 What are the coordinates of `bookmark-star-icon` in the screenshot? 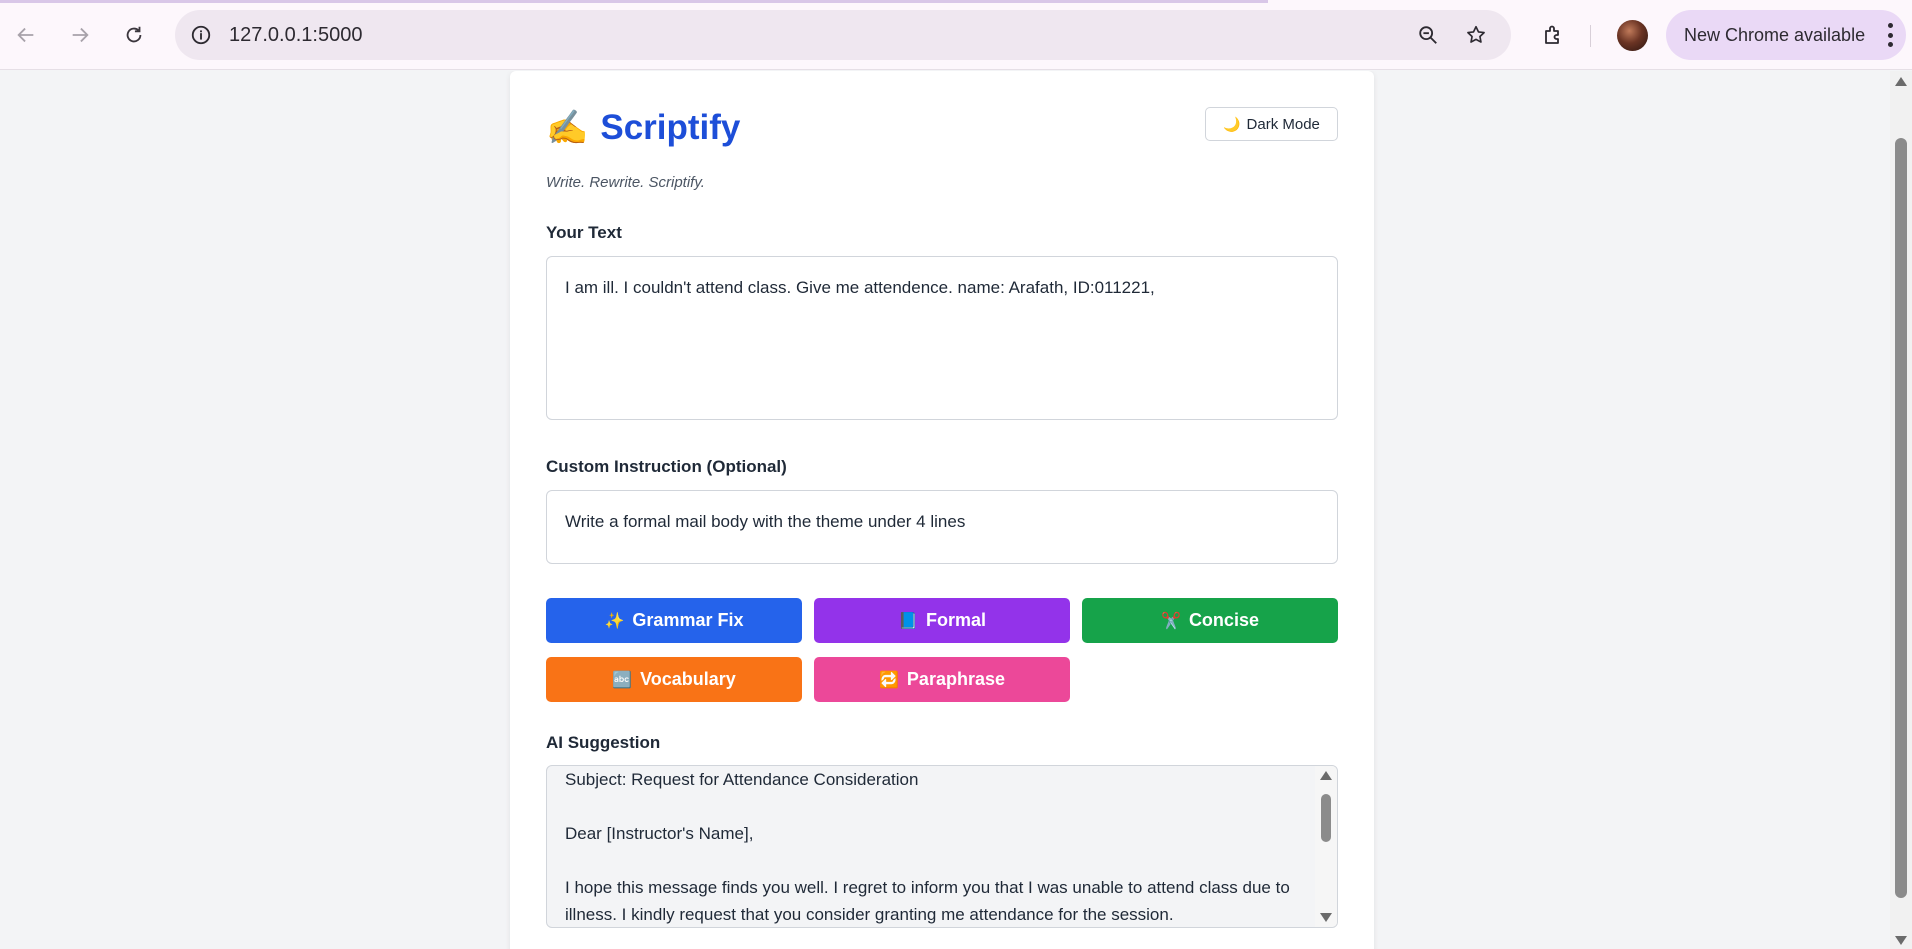 It's located at (1476, 35).